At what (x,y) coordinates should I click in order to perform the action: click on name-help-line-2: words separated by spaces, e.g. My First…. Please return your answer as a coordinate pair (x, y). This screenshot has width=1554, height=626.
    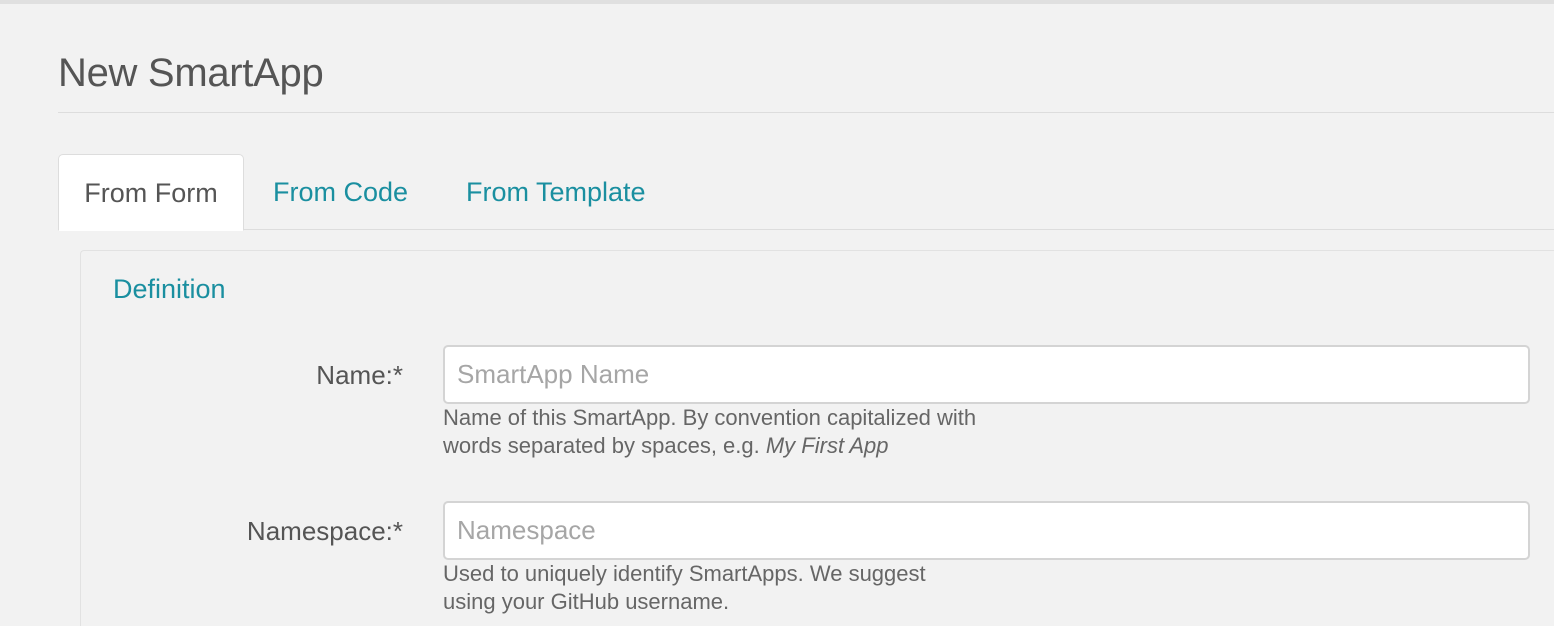
    Looking at the image, I should click on (763, 446).